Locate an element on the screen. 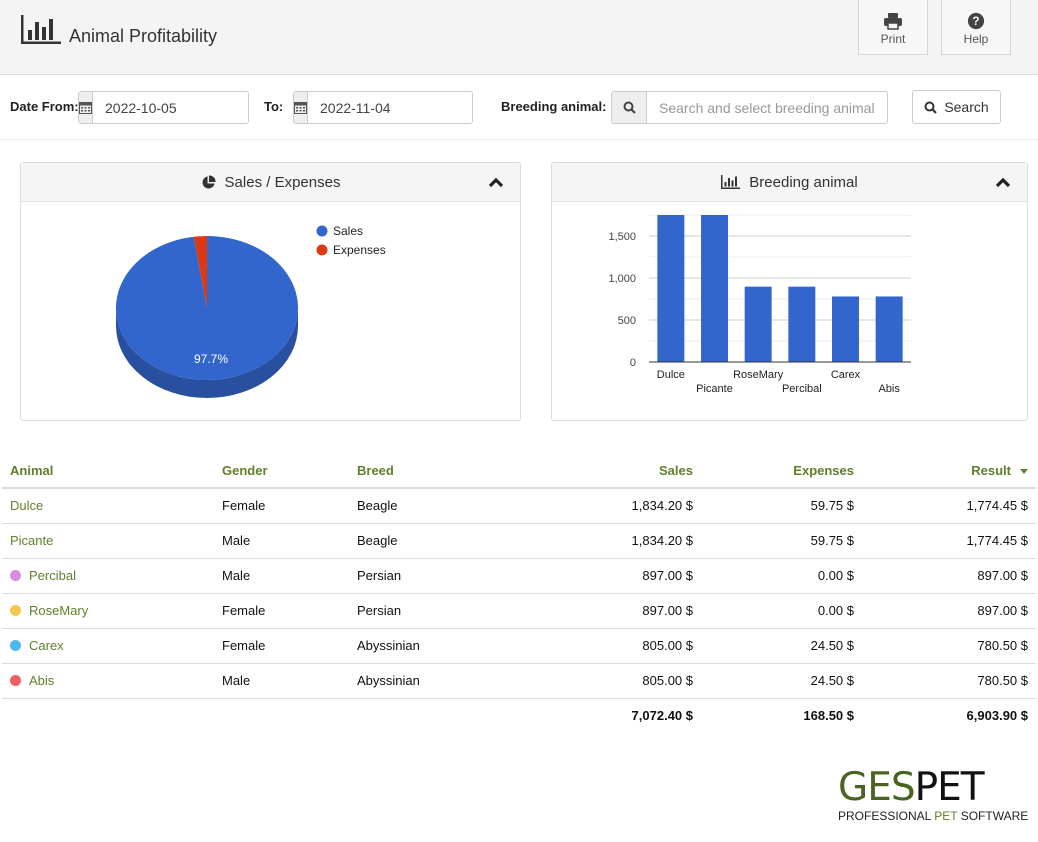  bar-rosemary is located at coordinates (758, 324).